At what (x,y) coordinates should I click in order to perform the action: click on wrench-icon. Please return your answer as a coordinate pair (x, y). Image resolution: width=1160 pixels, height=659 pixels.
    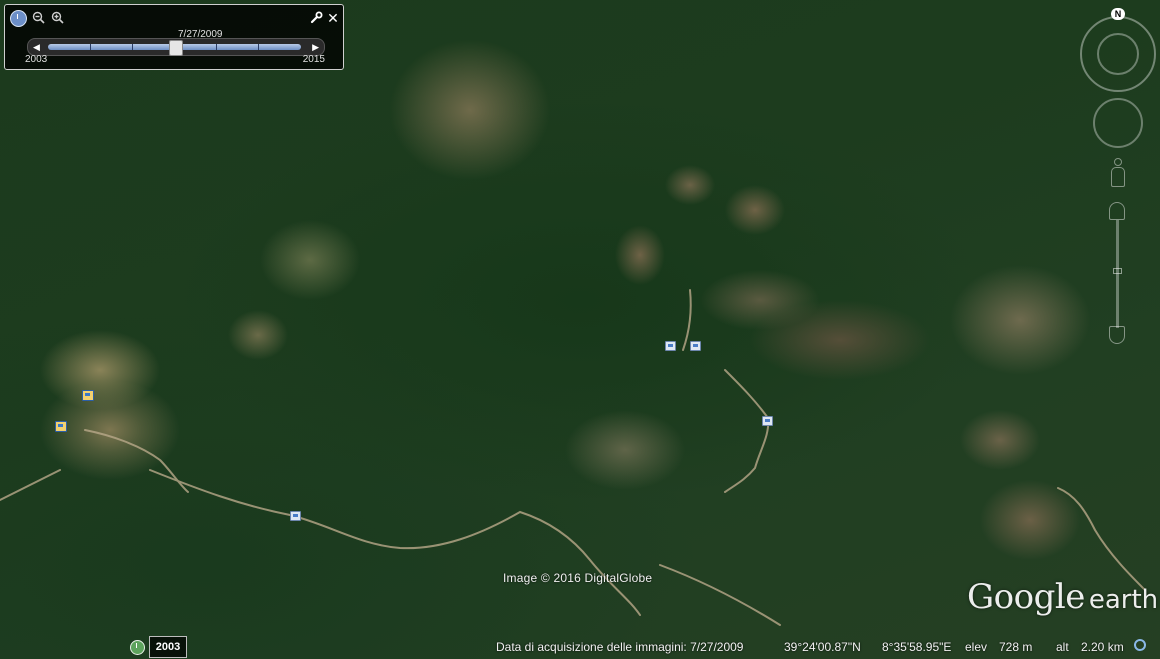
    Looking at the image, I should click on (316, 18).